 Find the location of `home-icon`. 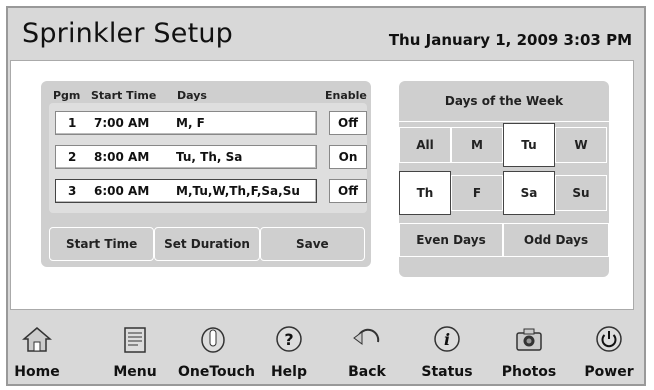

home-icon is located at coordinates (37, 339).